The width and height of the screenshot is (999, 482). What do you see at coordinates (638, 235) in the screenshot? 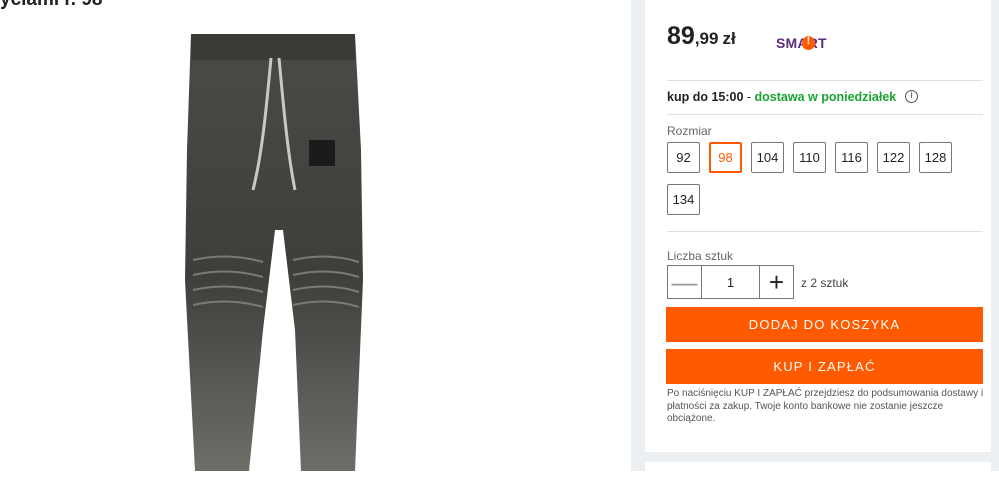
I see `page-gutter` at bounding box center [638, 235].